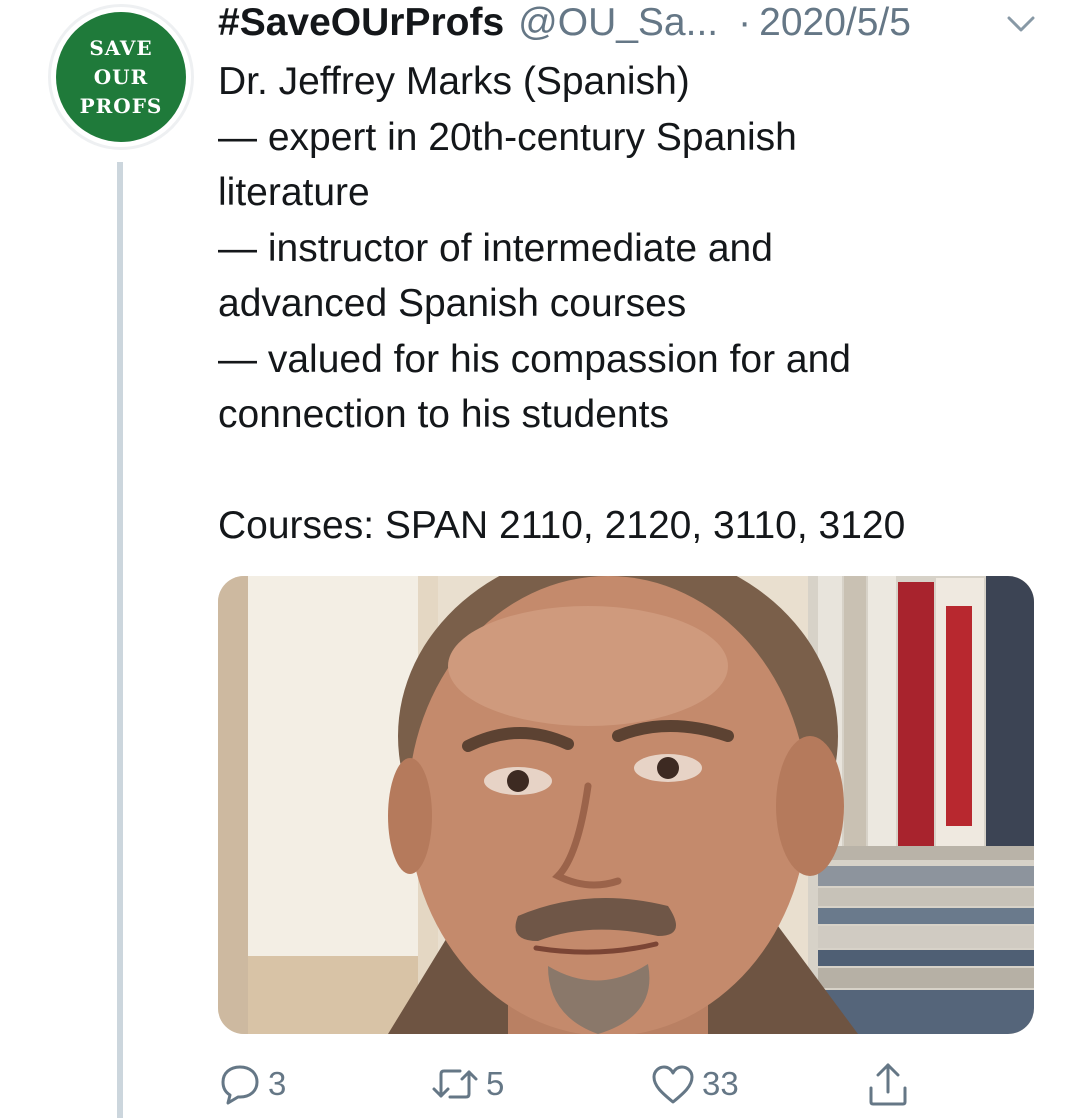 This screenshot has width=1080, height=1118. Describe the element at coordinates (121, 105) in the screenshot. I see `avatar-text-line-3: PROFS` at that location.